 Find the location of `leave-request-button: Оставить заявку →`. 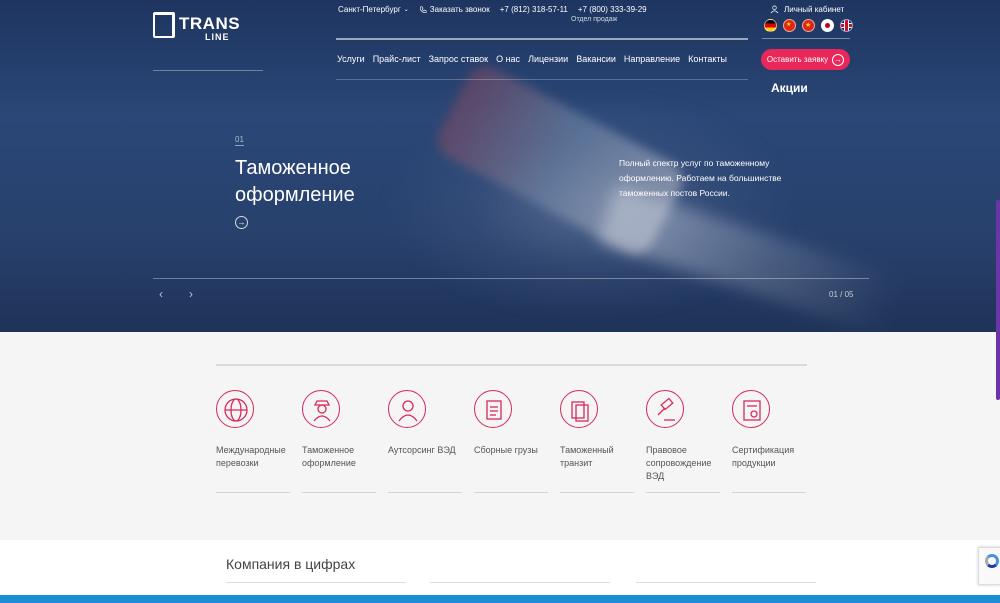

leave-request-button: Оставить заявку → is located at coordinates (805, 59).